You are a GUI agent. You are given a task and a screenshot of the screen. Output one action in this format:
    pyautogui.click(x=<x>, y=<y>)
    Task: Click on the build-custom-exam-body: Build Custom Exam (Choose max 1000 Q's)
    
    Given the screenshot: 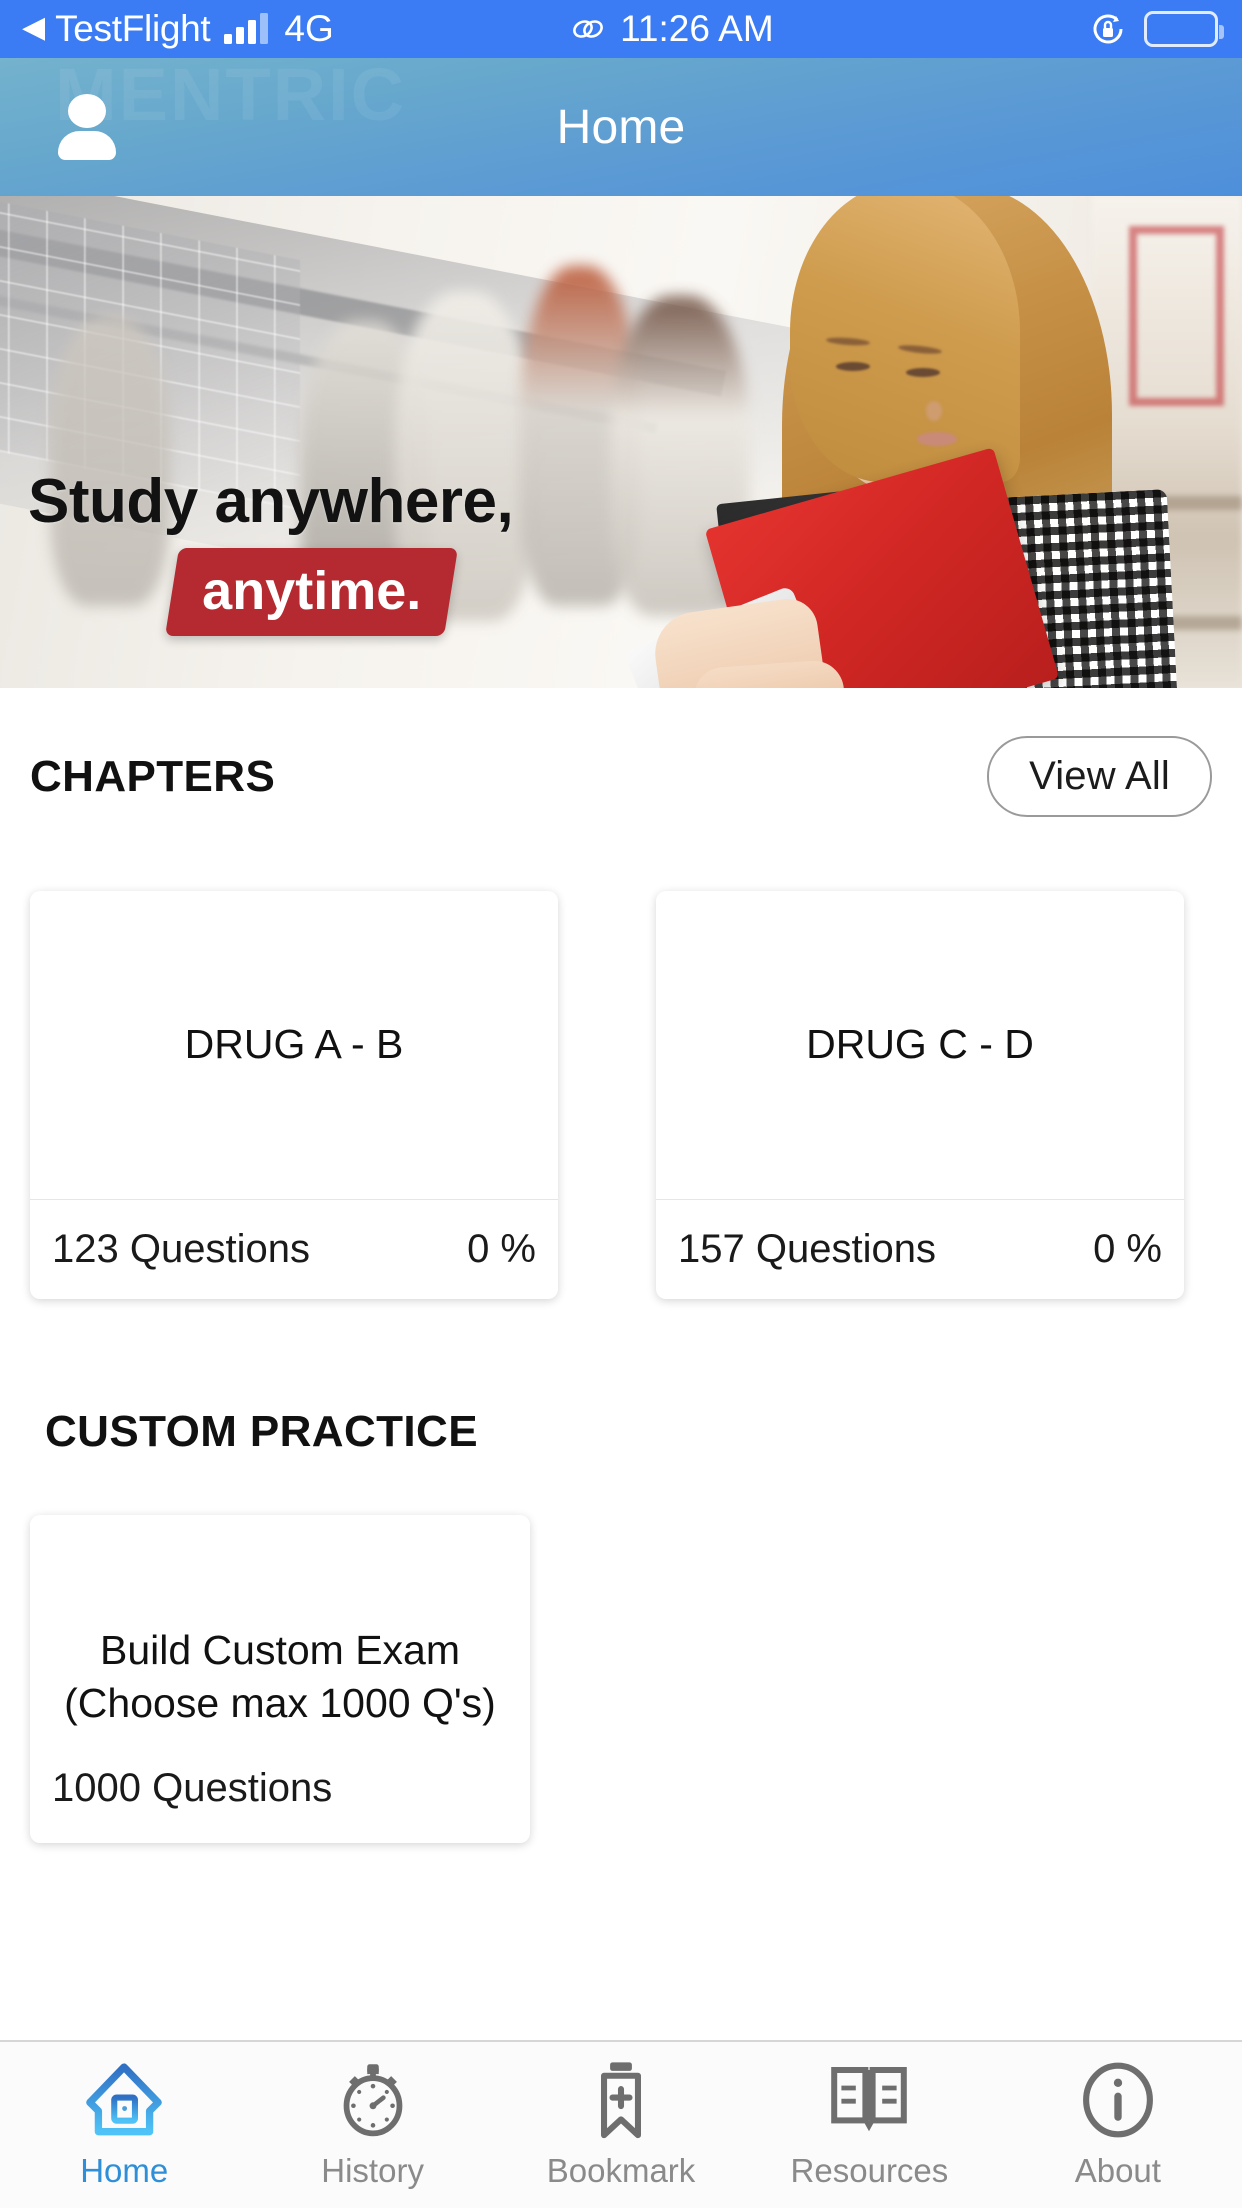 What is the action you would take?
    pyautogui.click(x=280, y=1624)
    